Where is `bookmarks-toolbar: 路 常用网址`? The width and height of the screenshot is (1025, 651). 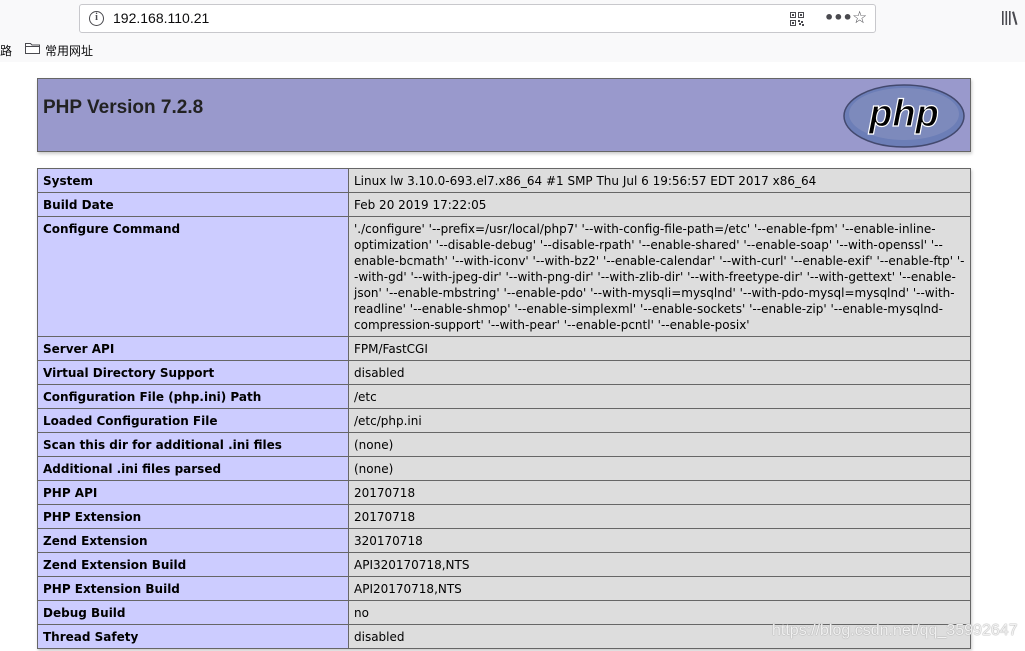 bookmarks-toolbar: 路 常用网址 is located at coordinates (512, 49).